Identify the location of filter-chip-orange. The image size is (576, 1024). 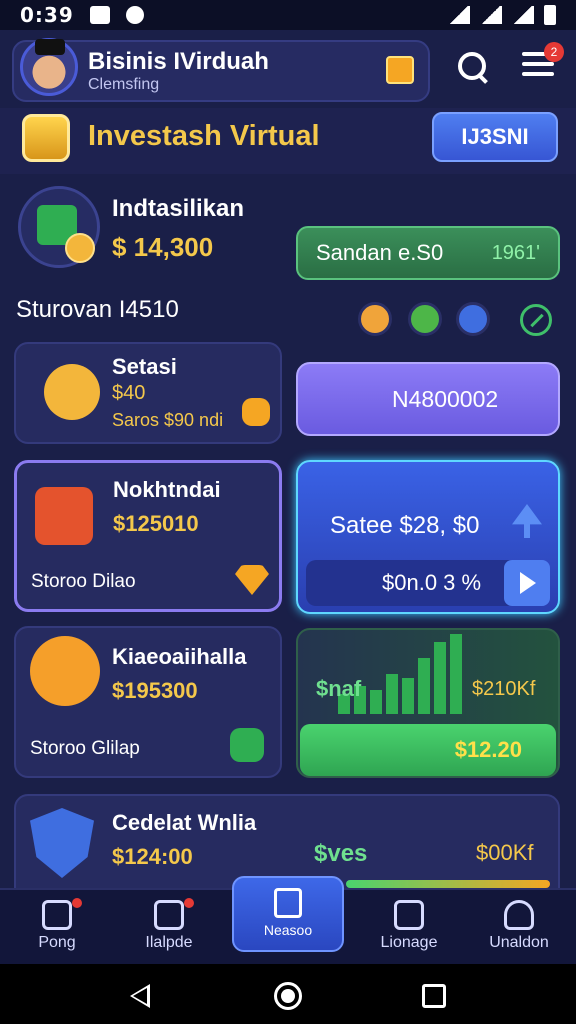
(375, 319).